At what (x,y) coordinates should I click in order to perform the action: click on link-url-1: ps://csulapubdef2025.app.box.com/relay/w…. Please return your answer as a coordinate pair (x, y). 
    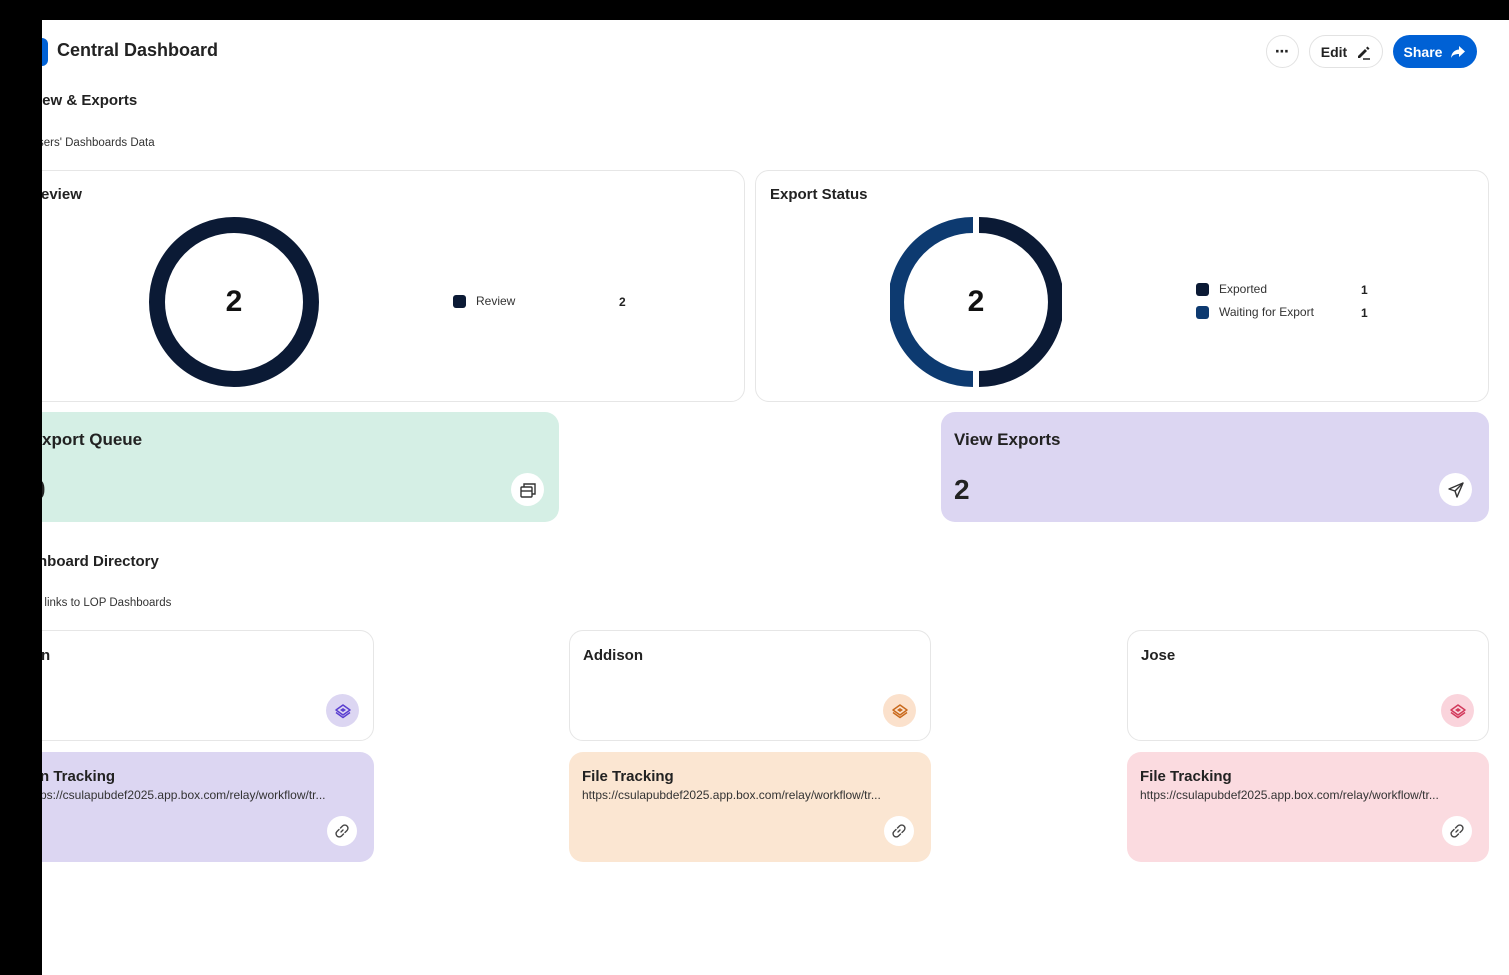
    Looking at the image, I should click on (184, 795).